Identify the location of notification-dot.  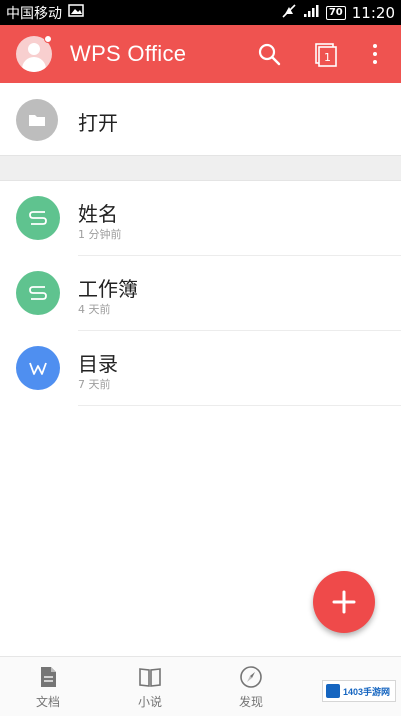
(48, 39).